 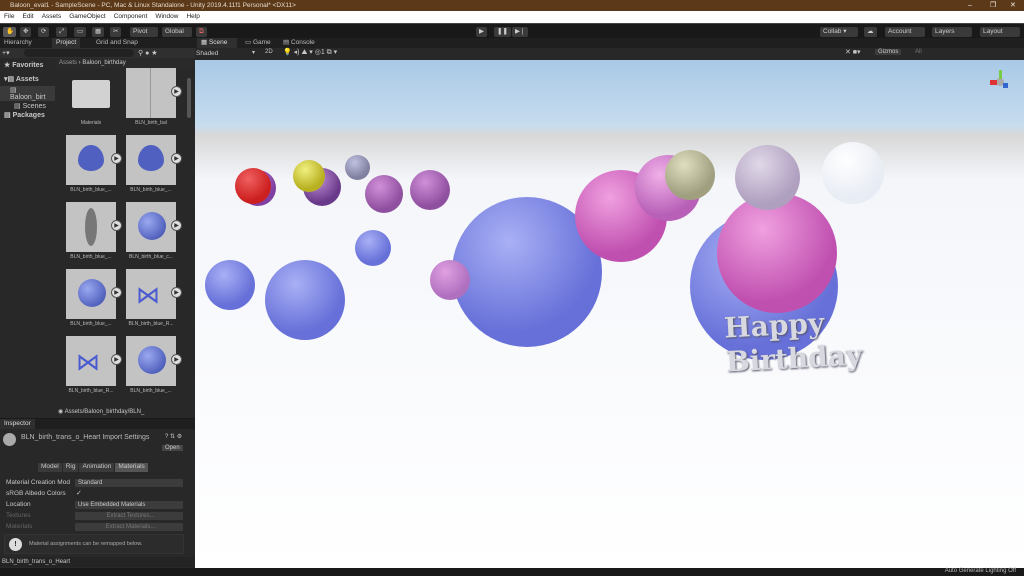 I want to click on tools-icon: ✕ ■▾, so click(x=853, y=52).